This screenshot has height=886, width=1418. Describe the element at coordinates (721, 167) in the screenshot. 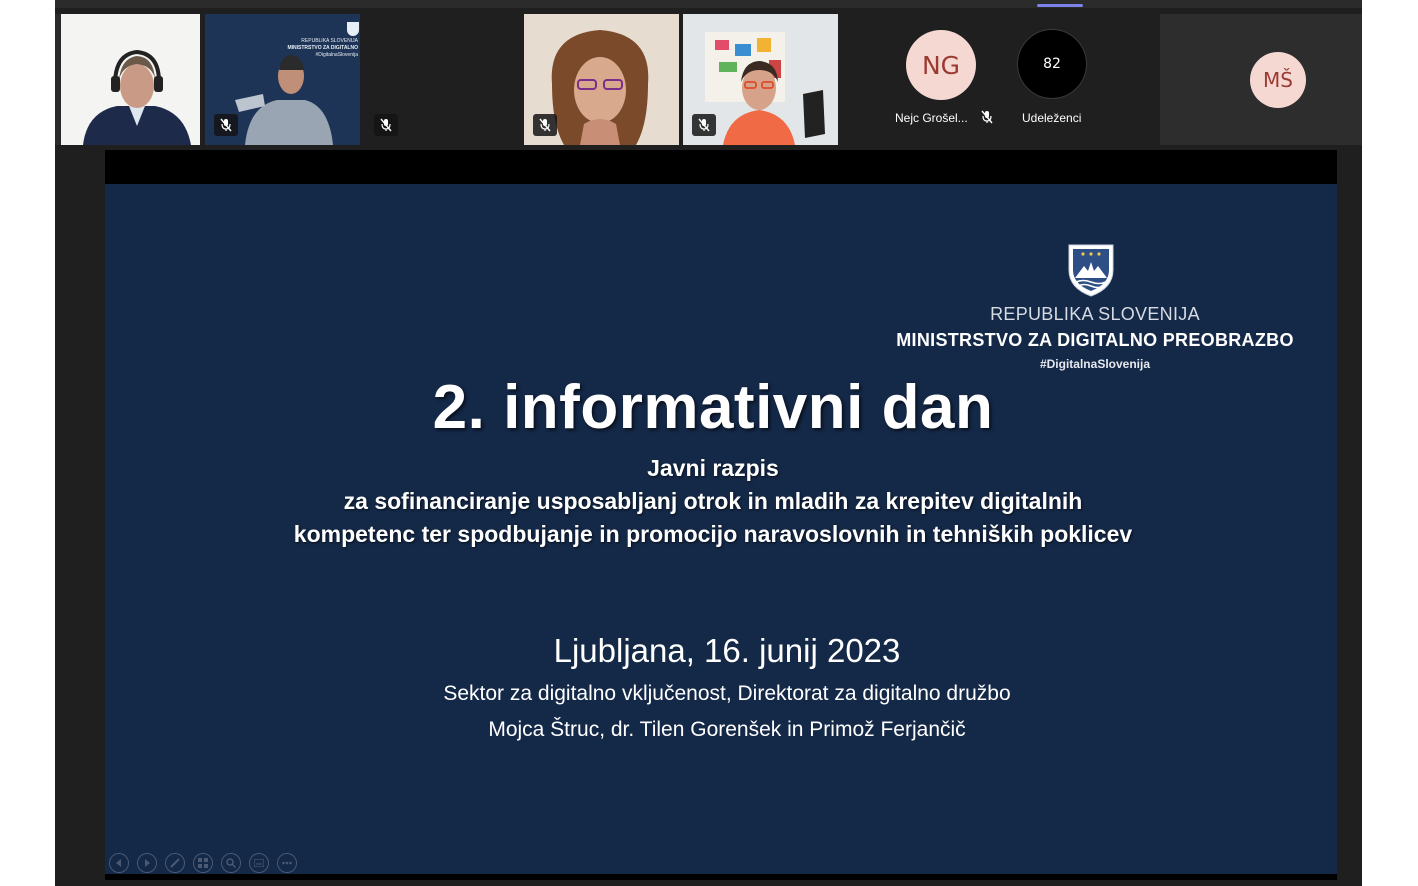

I see `slide-top-bar` at that location.